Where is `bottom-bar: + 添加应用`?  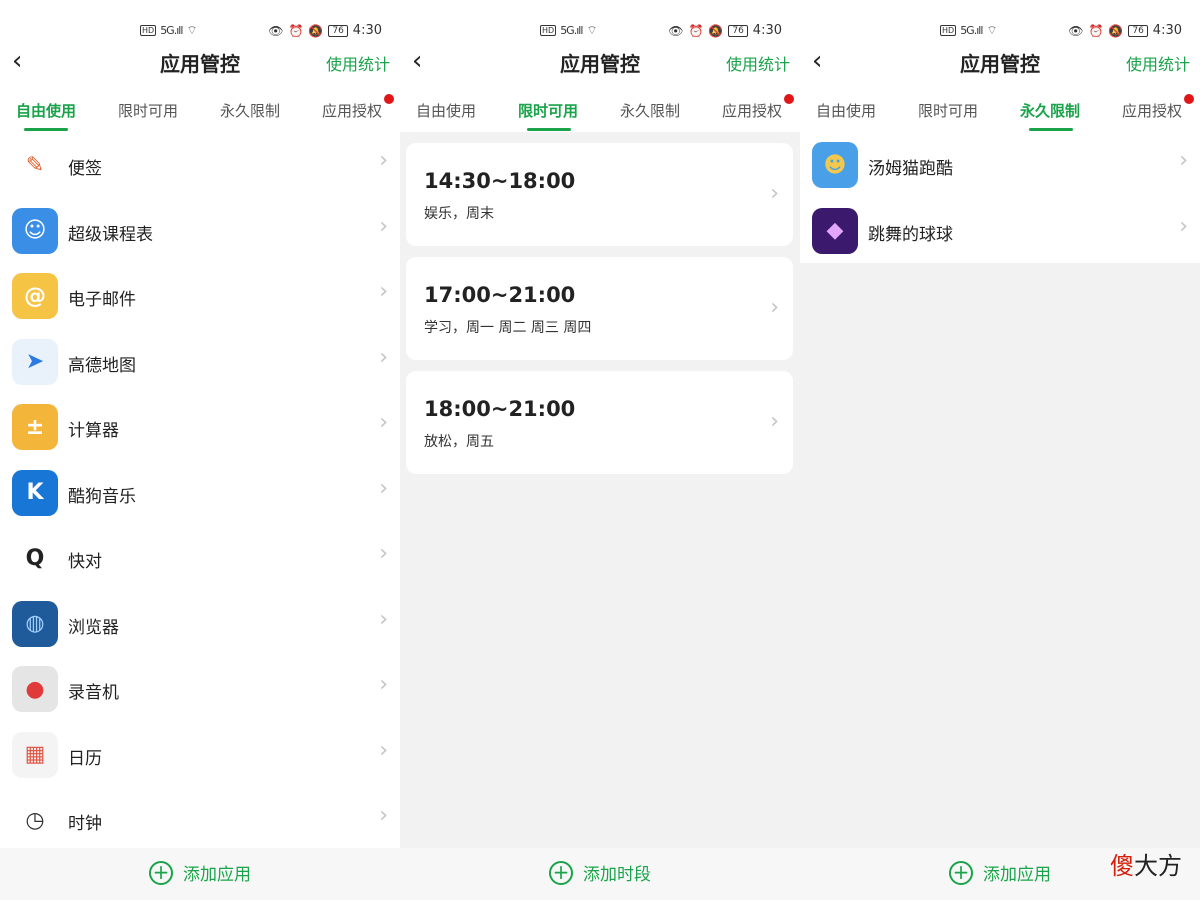 bottom-bar: + 添加应用 is located at coordinates (200, 874).